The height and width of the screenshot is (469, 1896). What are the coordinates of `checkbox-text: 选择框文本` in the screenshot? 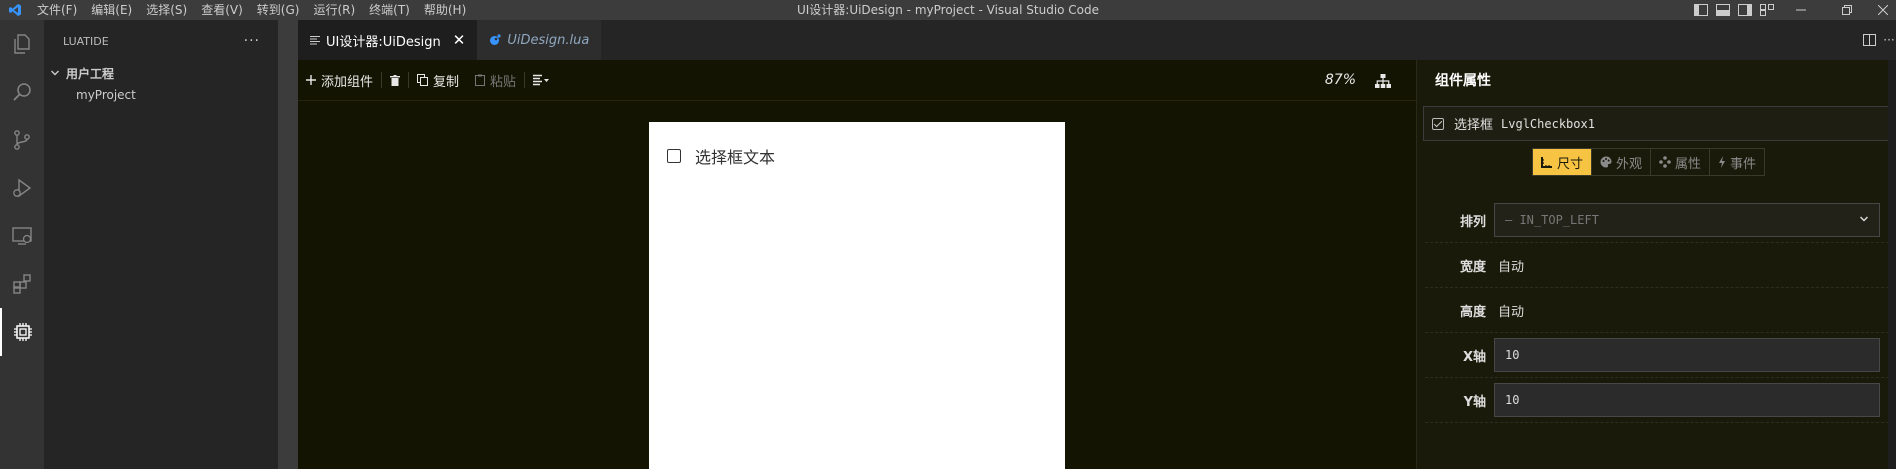 It's located at (735, 157).